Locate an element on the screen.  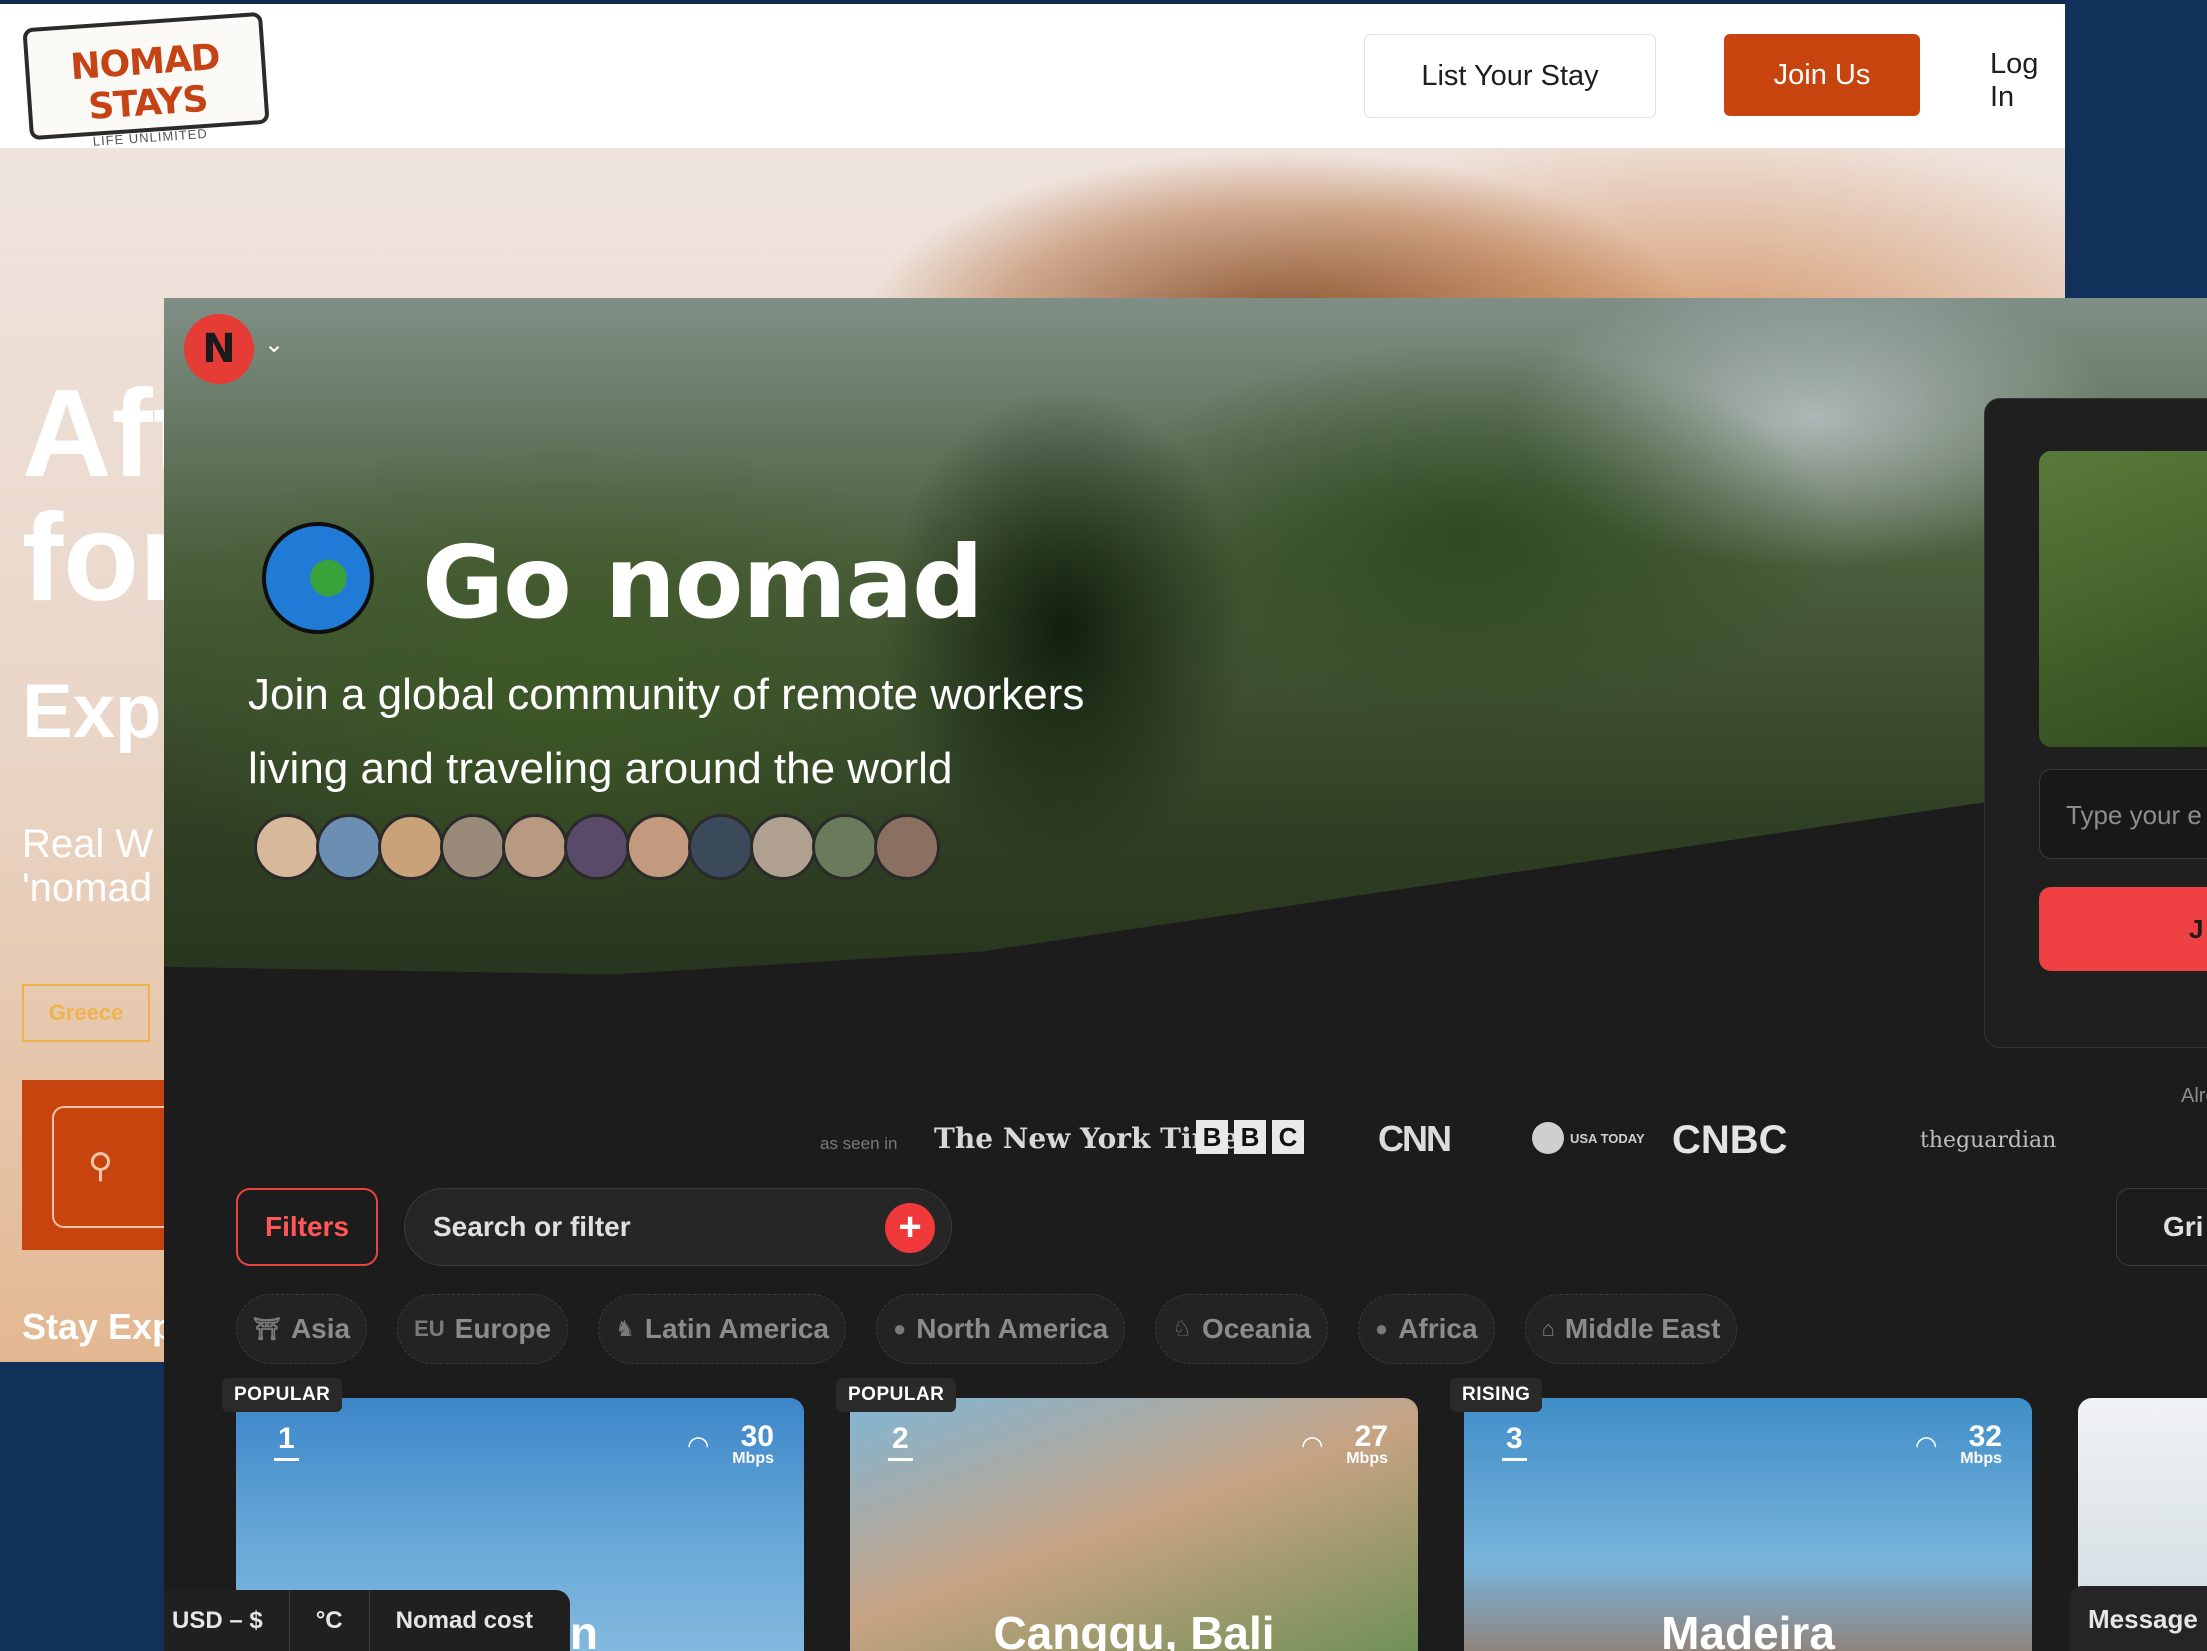
speed-value: 27 is located at coordinates (1371, 1436).